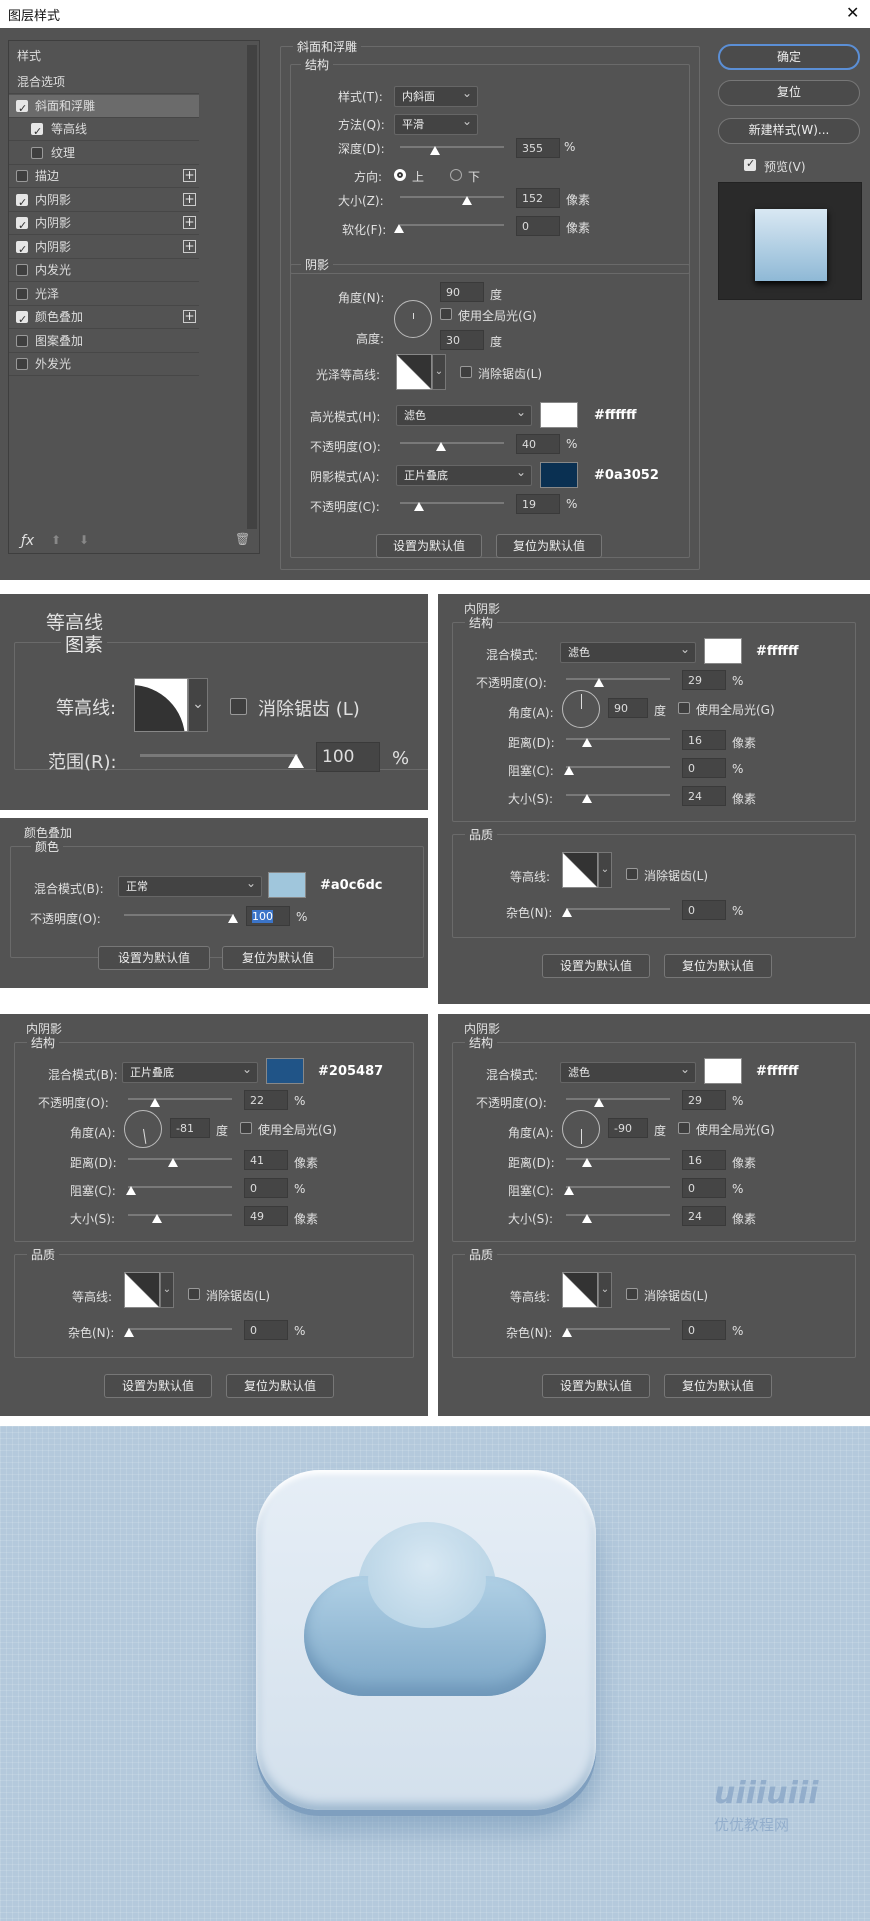 Image resolution: width=870 pixels, height=1921 pixels. I want to click on size-input: 49, so click(266, 1216).